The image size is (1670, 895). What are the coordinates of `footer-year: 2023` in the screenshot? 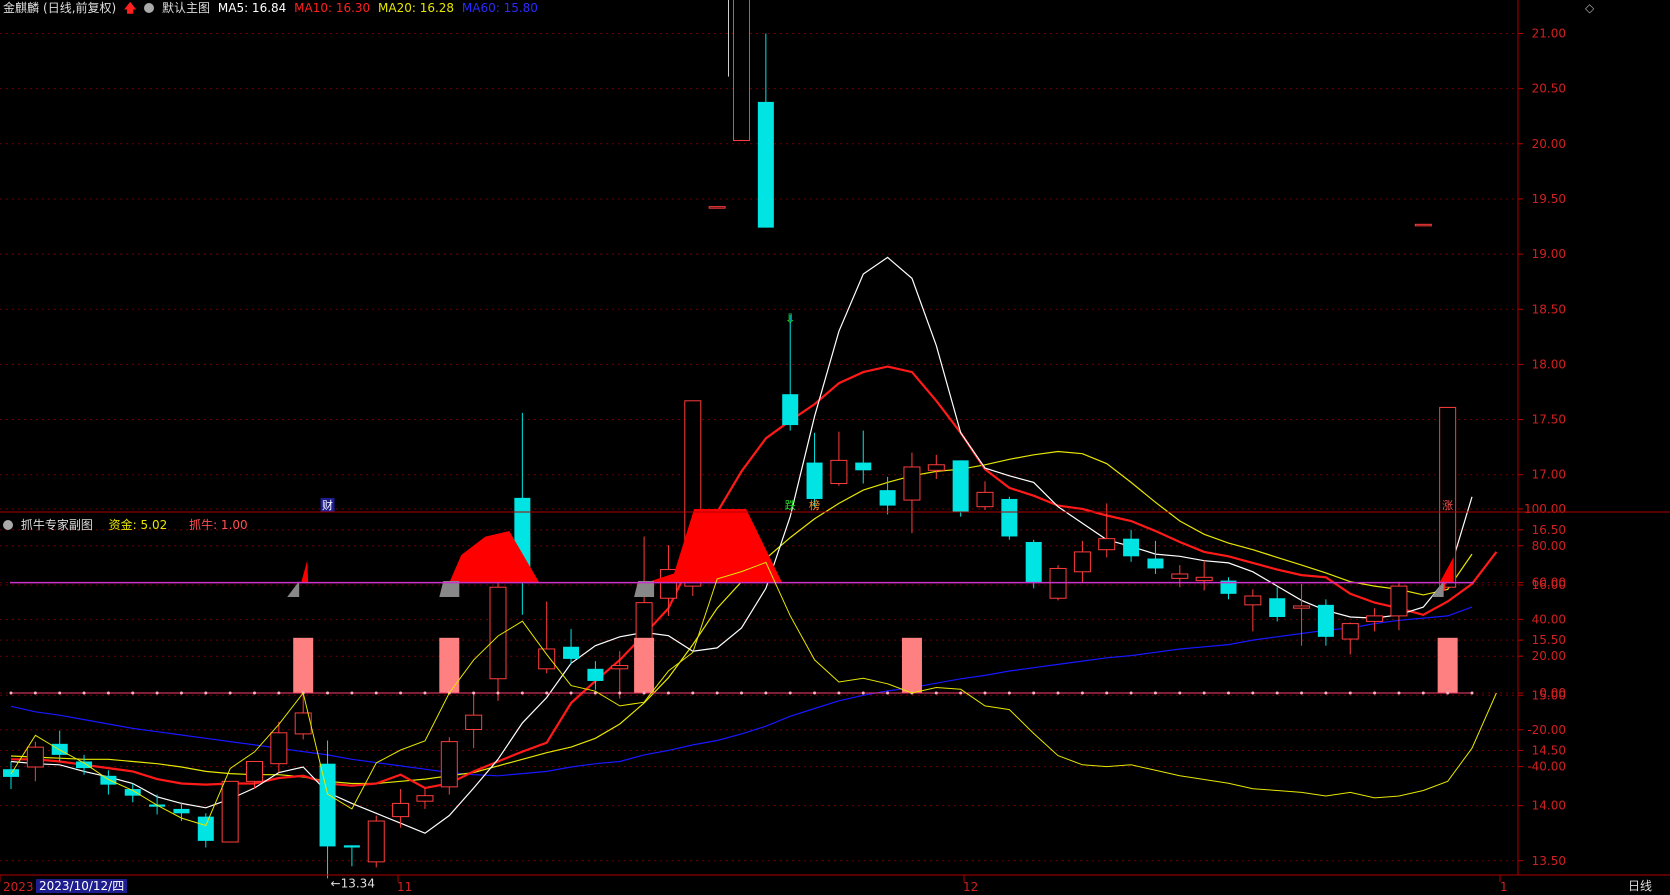 It's located at (18, 887).